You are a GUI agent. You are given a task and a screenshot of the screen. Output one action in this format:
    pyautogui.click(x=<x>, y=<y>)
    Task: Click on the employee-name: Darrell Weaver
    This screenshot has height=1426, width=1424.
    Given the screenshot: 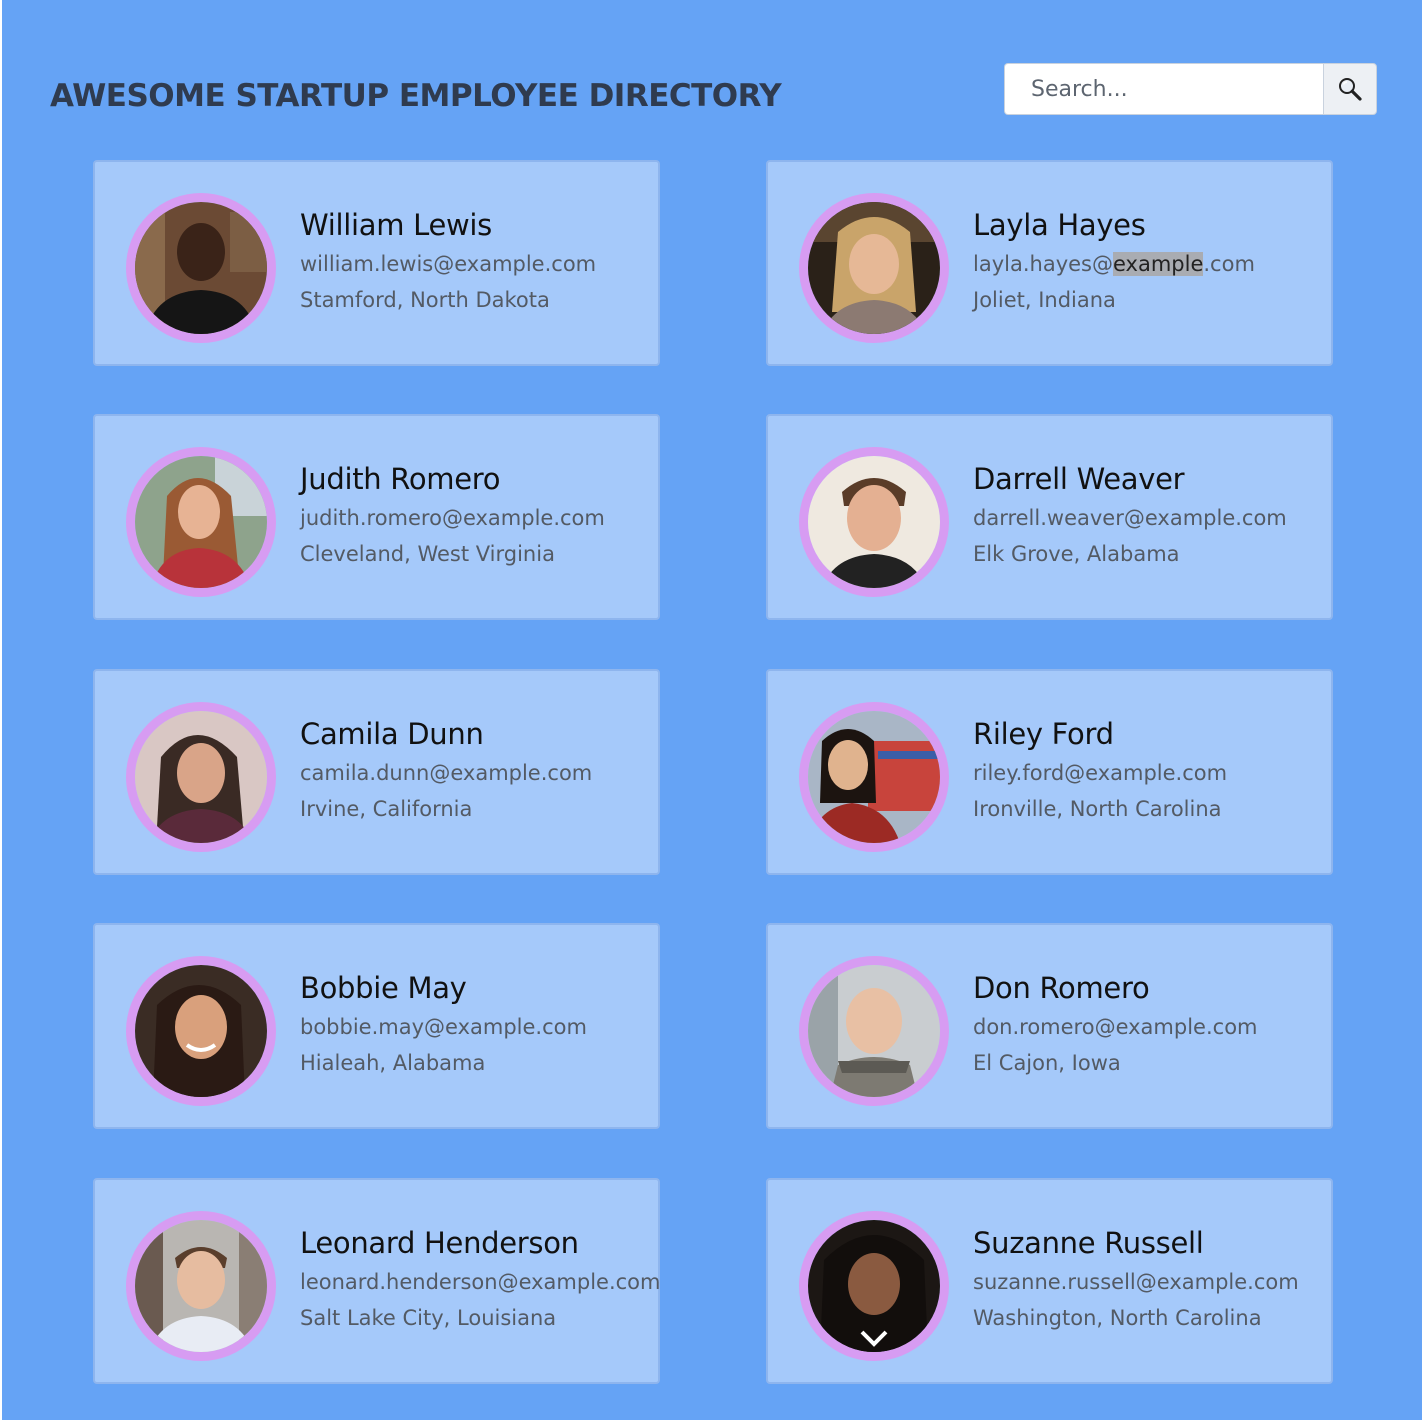 What is the action you would take?
    pyautogui.click(x=1079, y=479)
    